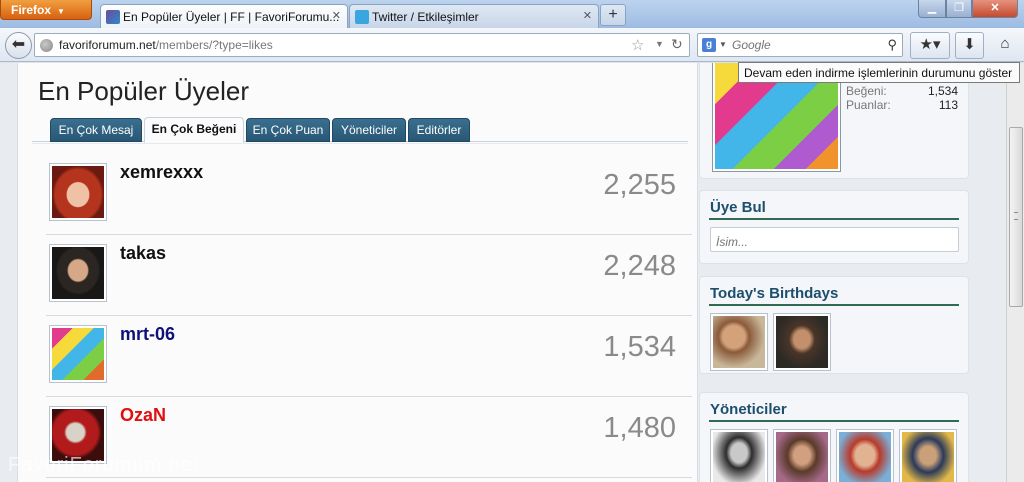 The image size is (1024, 482). What do you see at coordinates (639, 185) in the screenshot?
I see `like-count: 2,255` at bounding box center [639, 185].